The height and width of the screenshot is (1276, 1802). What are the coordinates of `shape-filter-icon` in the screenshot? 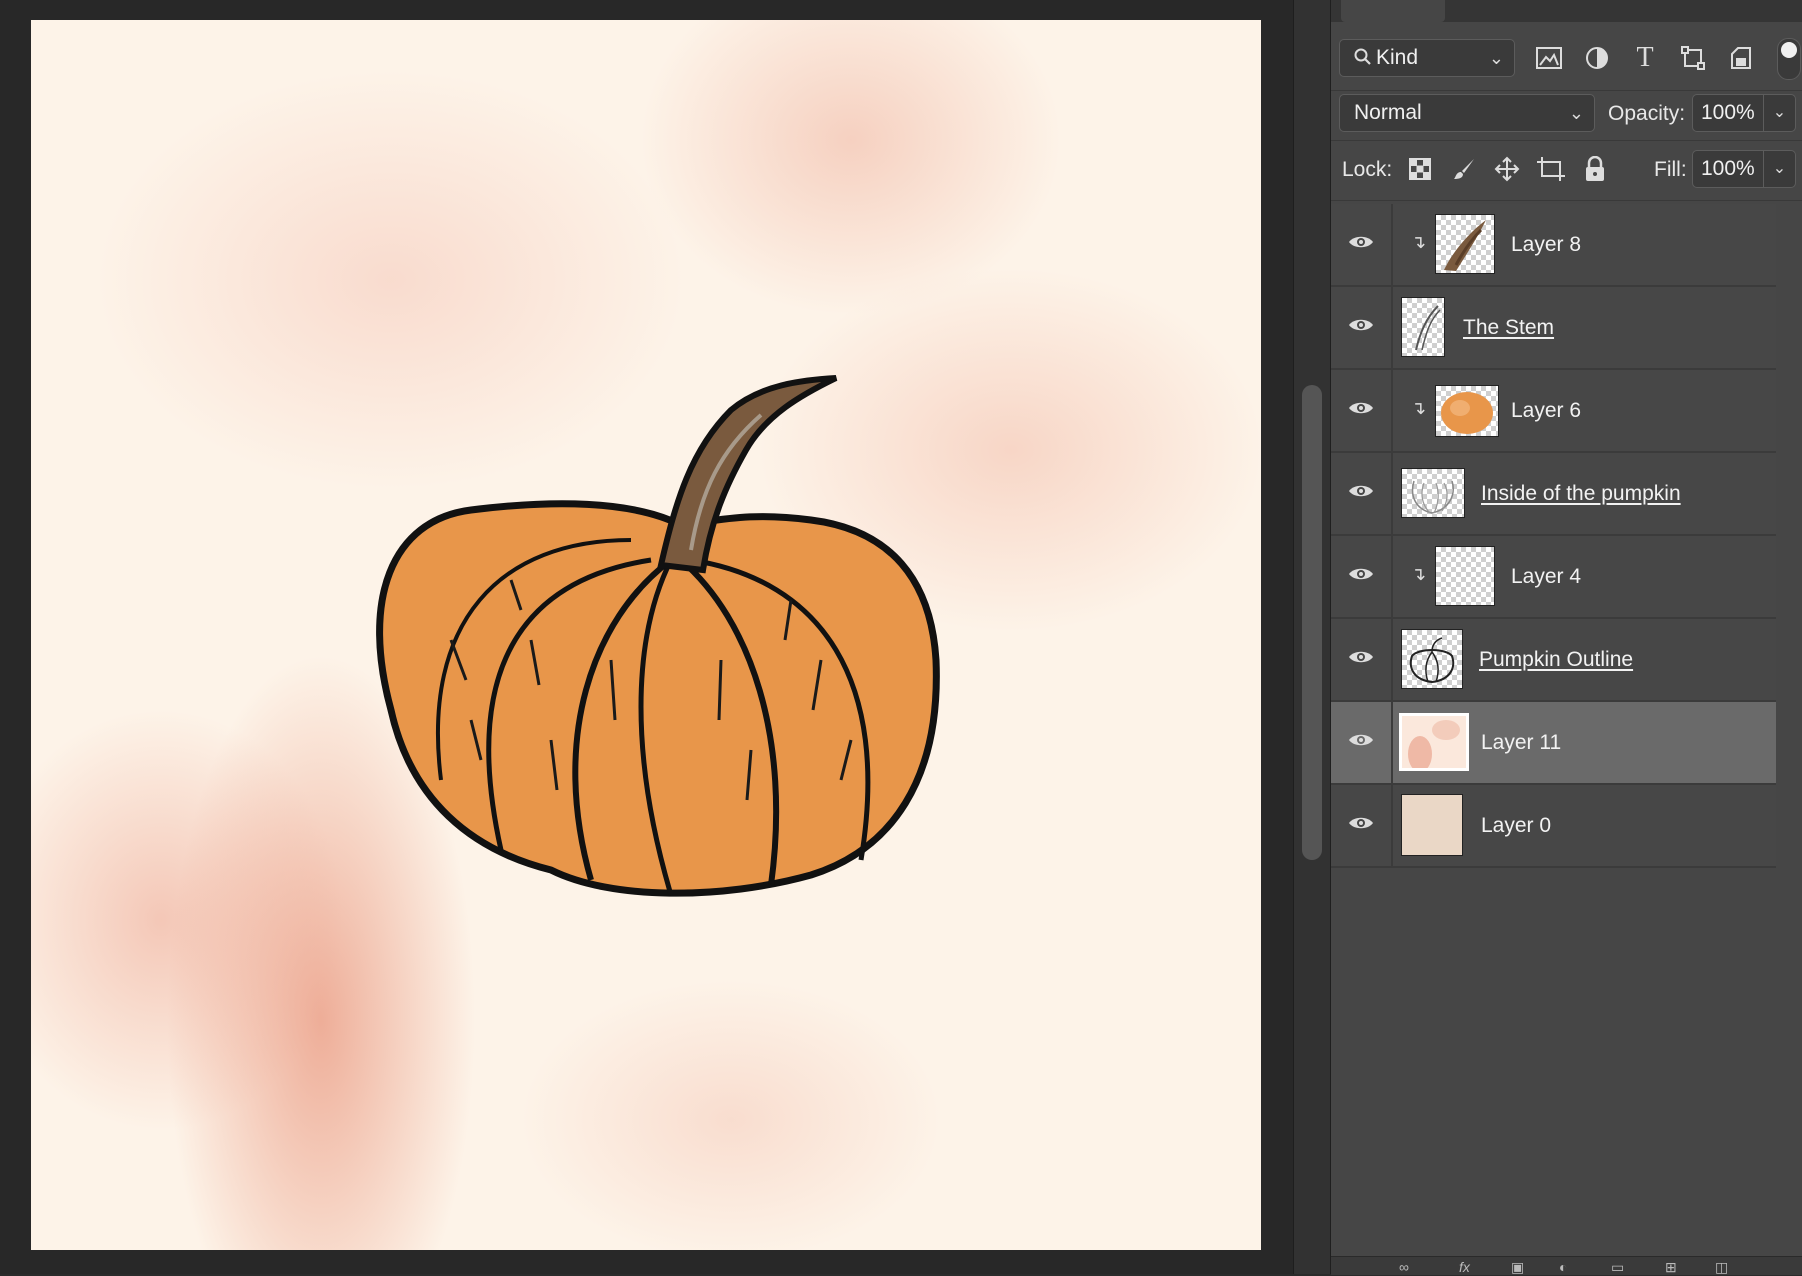 It's located at (1693, 58).